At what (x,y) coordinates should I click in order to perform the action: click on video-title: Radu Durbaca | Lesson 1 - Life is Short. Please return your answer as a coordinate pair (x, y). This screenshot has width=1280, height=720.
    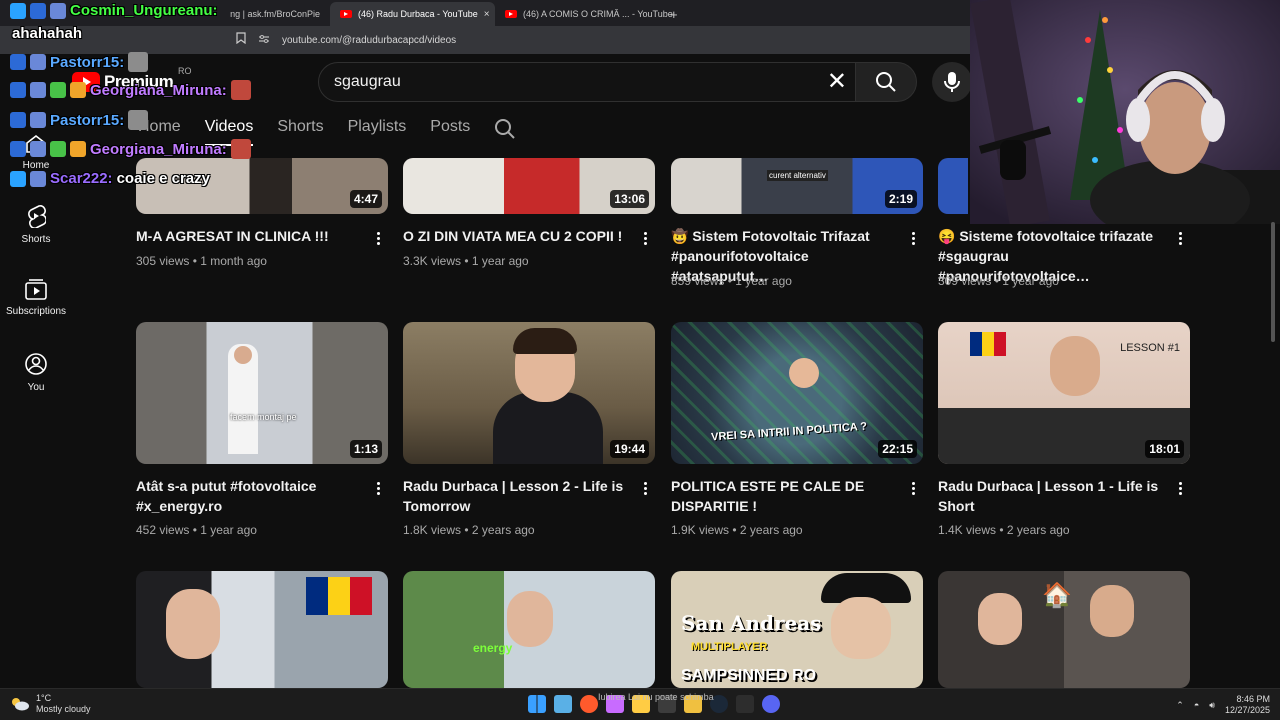
    Looking at the image, I should click on (1050, 496).